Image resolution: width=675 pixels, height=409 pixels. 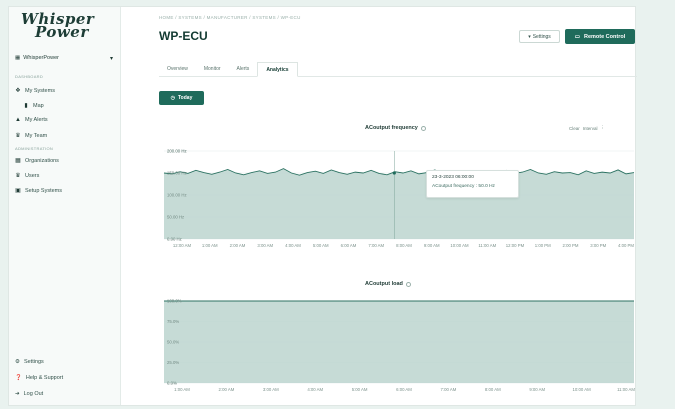 I want to click on tab-overview: Overview, so click(x=177, y=69).